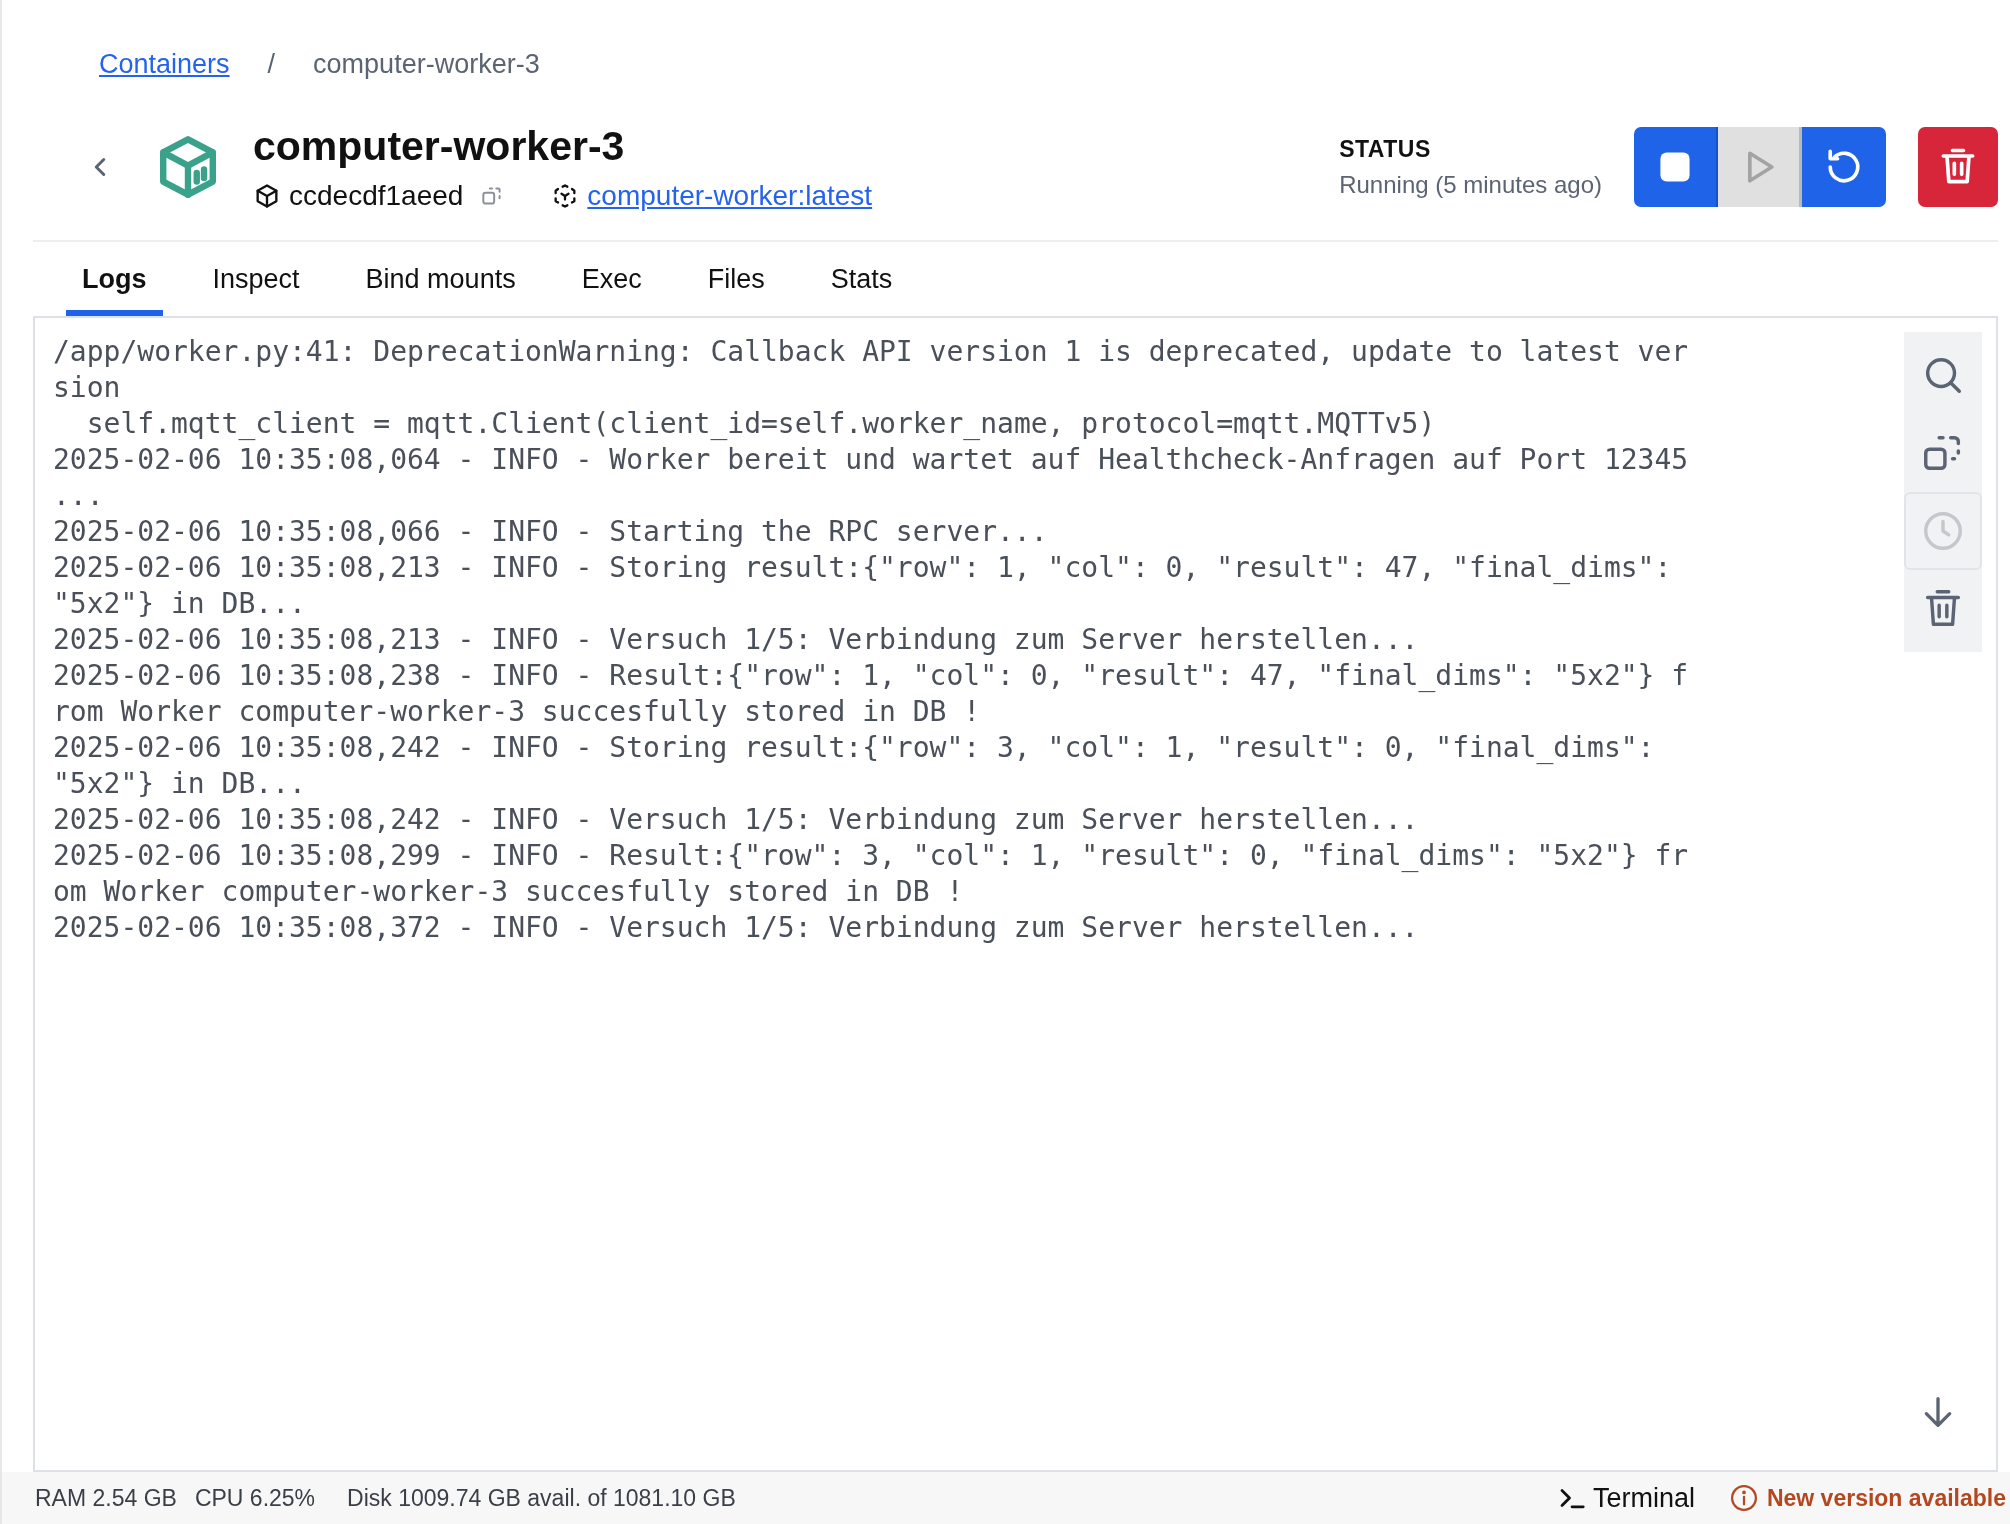 This screenshot has height=1524, width=2010. What do you see at coordinates (730, 195) in the screenshot?
I see `image-link: computer-worker:latest` at bounding box center [730, 195].